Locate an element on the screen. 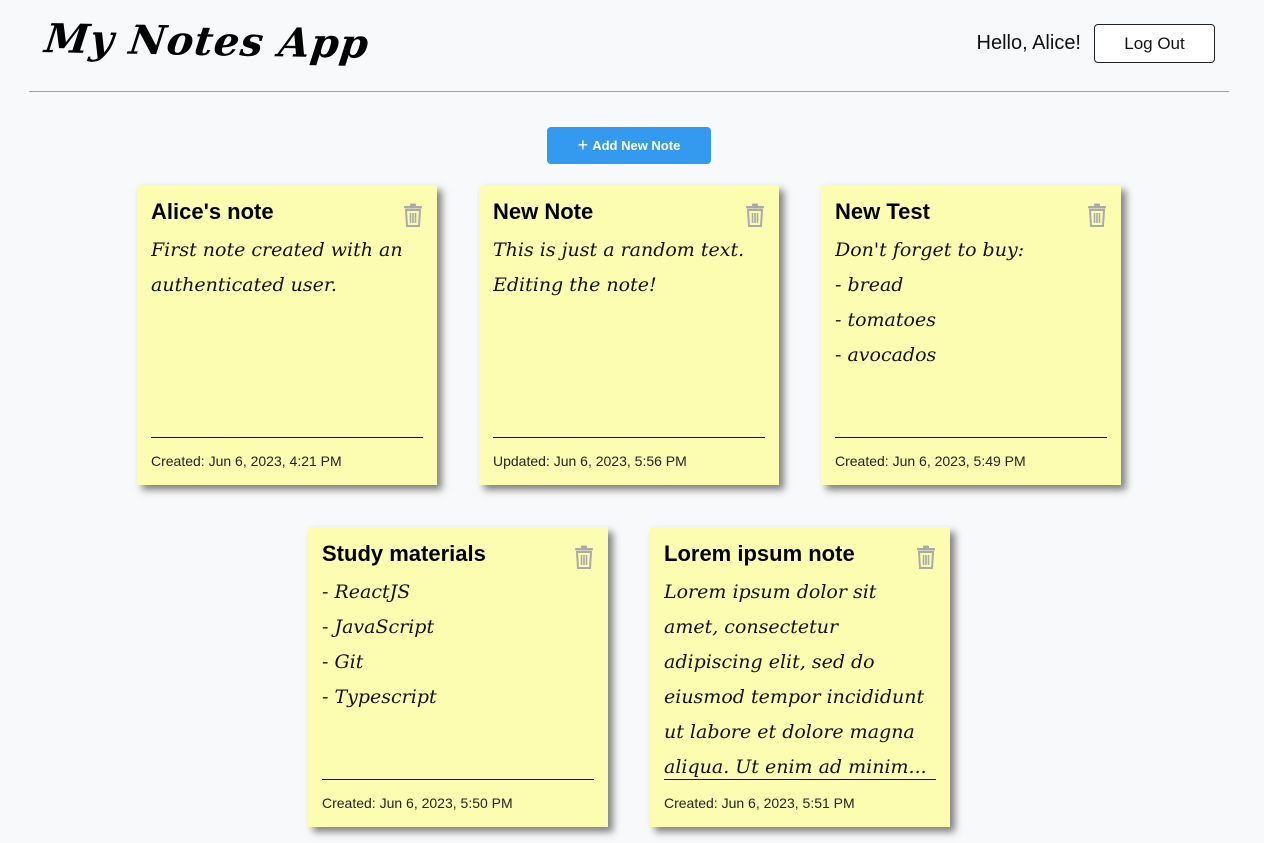  note-content-line: - Typescript is located at coordinates (379, 697).